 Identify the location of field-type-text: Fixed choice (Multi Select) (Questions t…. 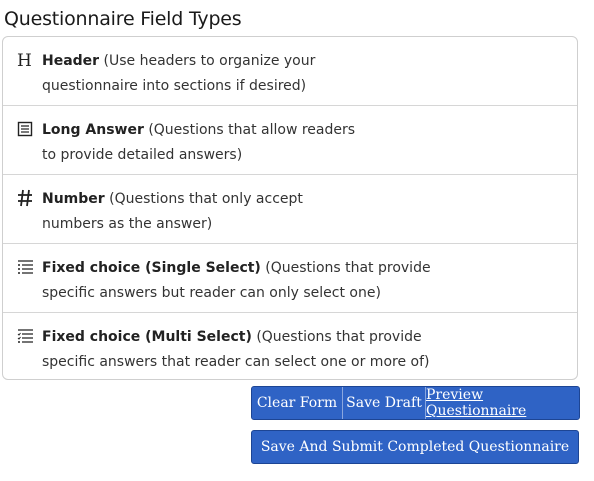
(252, 350).